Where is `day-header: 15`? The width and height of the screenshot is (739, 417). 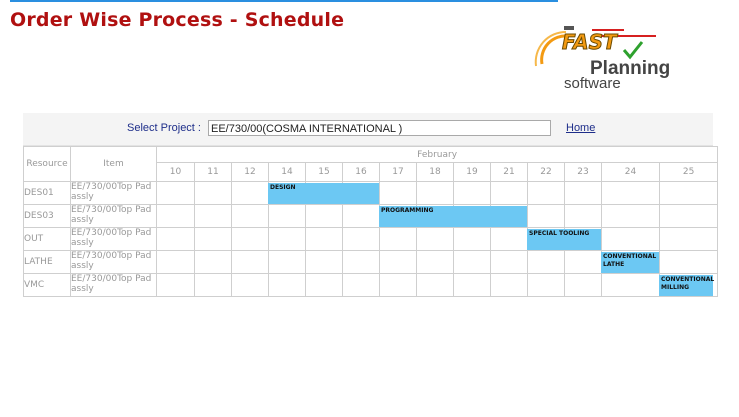
day-header: 15 is located at coordinates (324, 172).